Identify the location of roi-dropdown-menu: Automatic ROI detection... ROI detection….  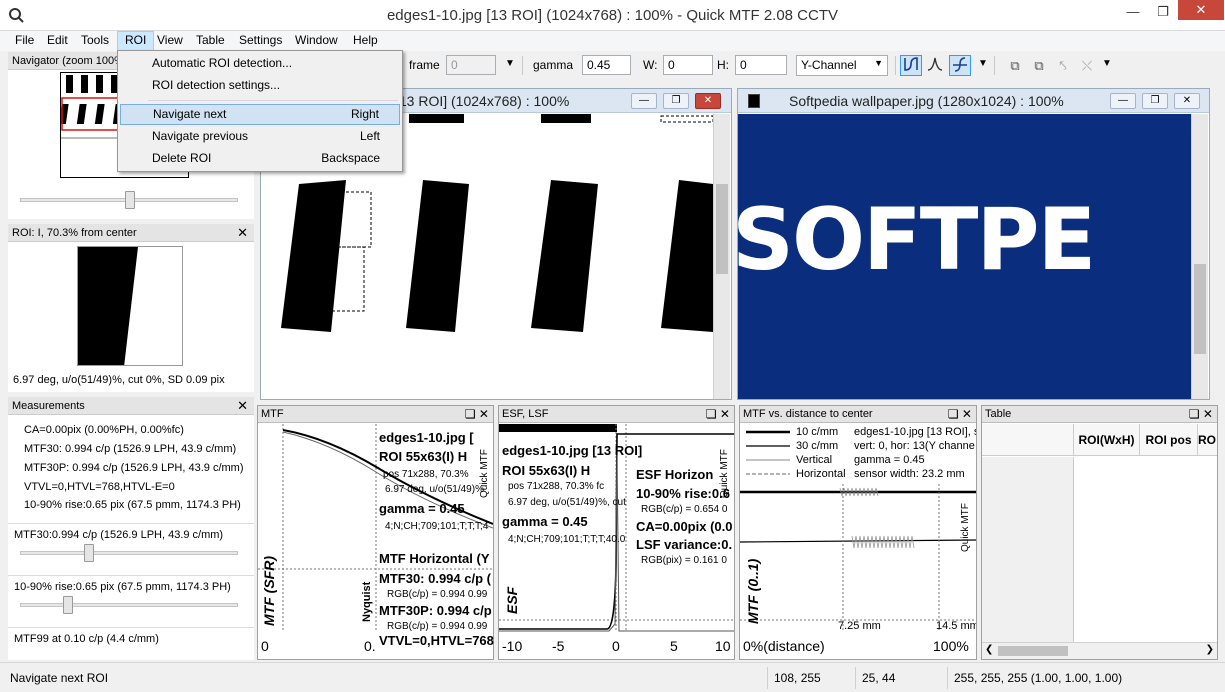
(260, 111).